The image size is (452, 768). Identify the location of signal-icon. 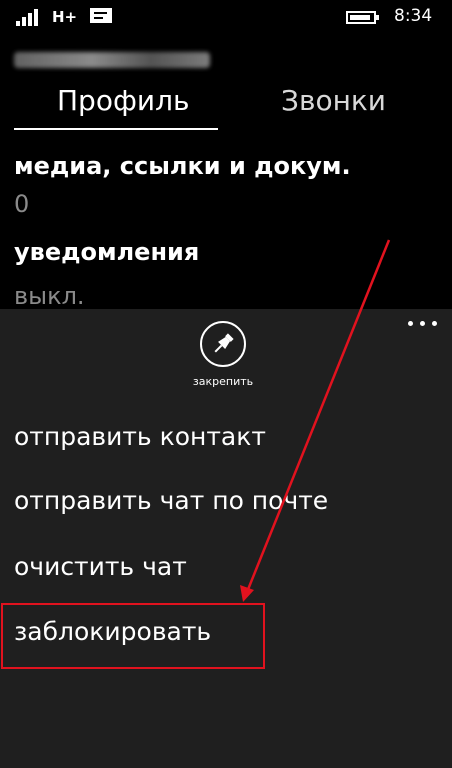
(29, 17).